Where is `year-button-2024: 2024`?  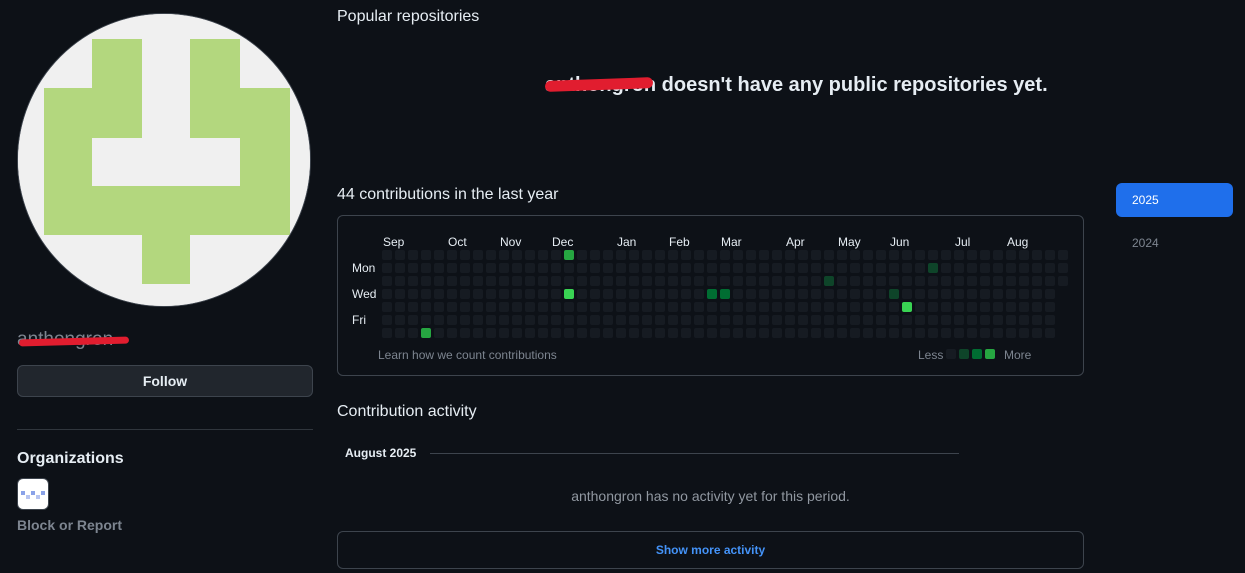
year-button-2024: 2024 is located at coordinates (1145, 243).